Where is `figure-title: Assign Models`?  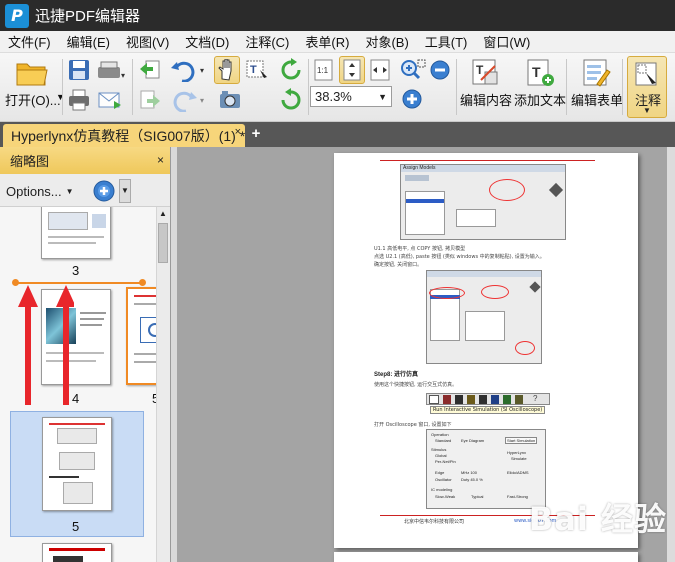
figure-title: Assign Models is located at coordinates (483, 168).